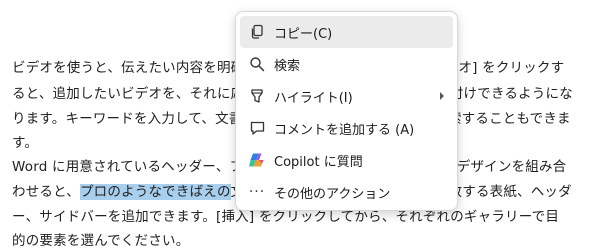 The height and width of the screenshot is (249, 610). What do you see at coordinates (257, 64) in the screenshot?
I see `search-icon` at bounding box center [257, 64].